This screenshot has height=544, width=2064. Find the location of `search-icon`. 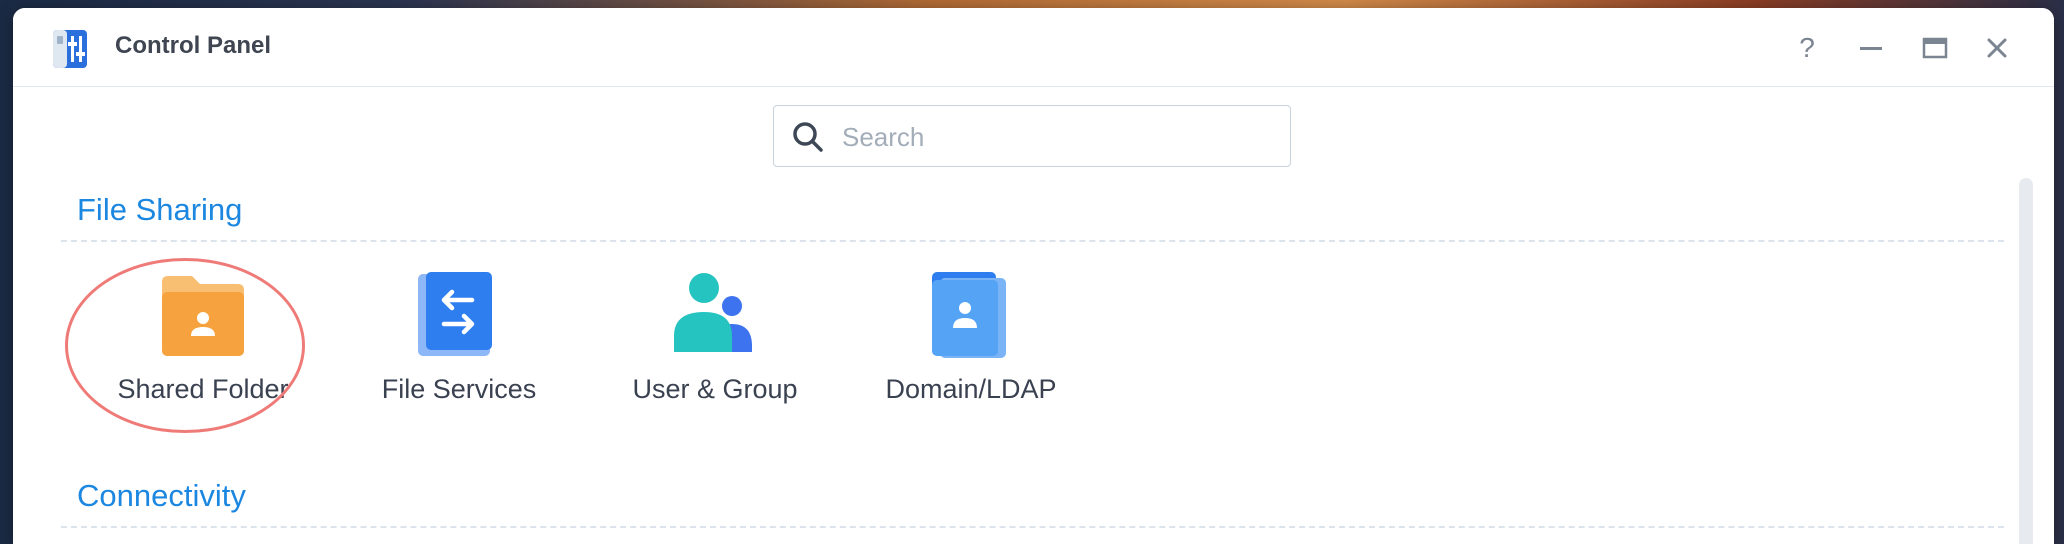

search-icon is located at coordinates (808, 137).